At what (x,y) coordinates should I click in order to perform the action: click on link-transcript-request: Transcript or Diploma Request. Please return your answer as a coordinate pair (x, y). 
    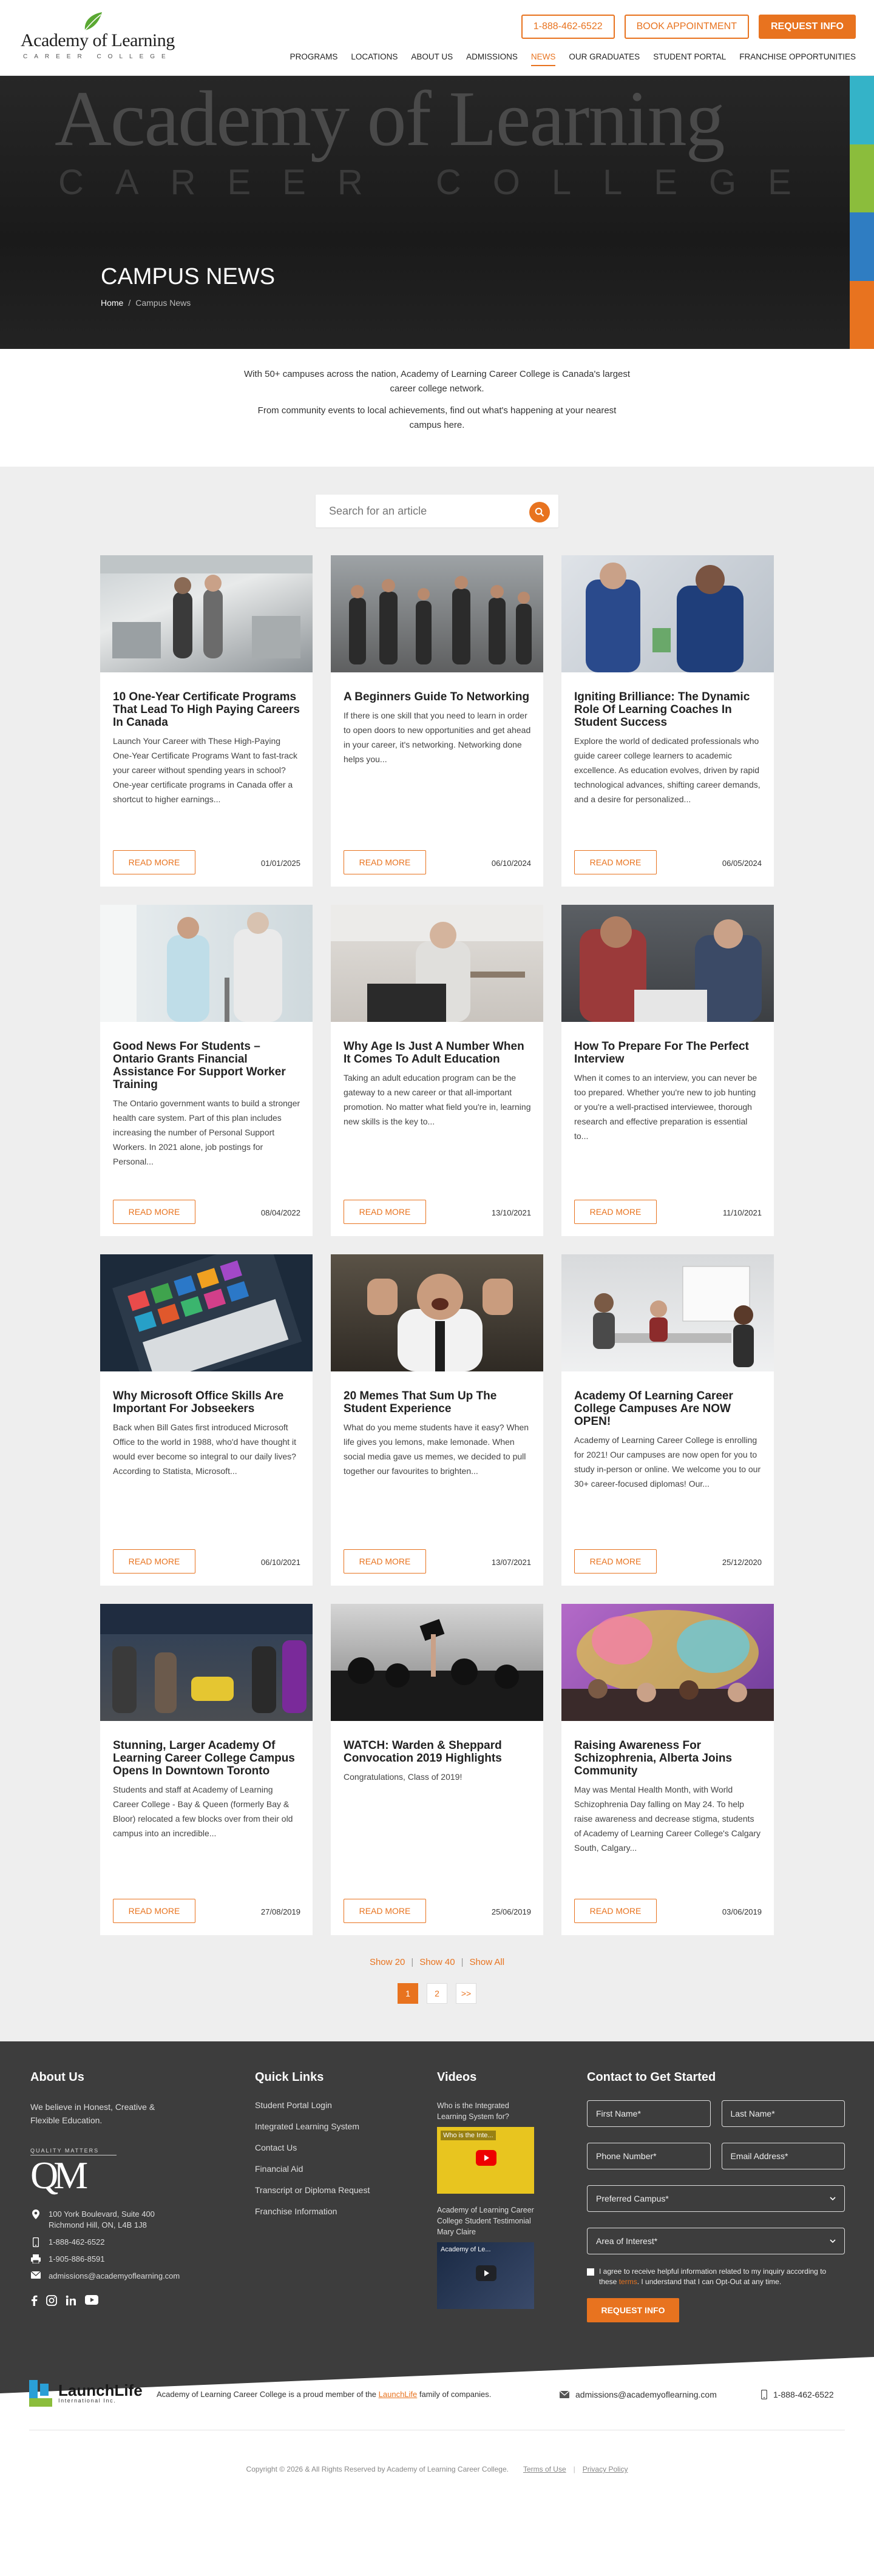
    Looking at the image, I should click on (312, 2190).